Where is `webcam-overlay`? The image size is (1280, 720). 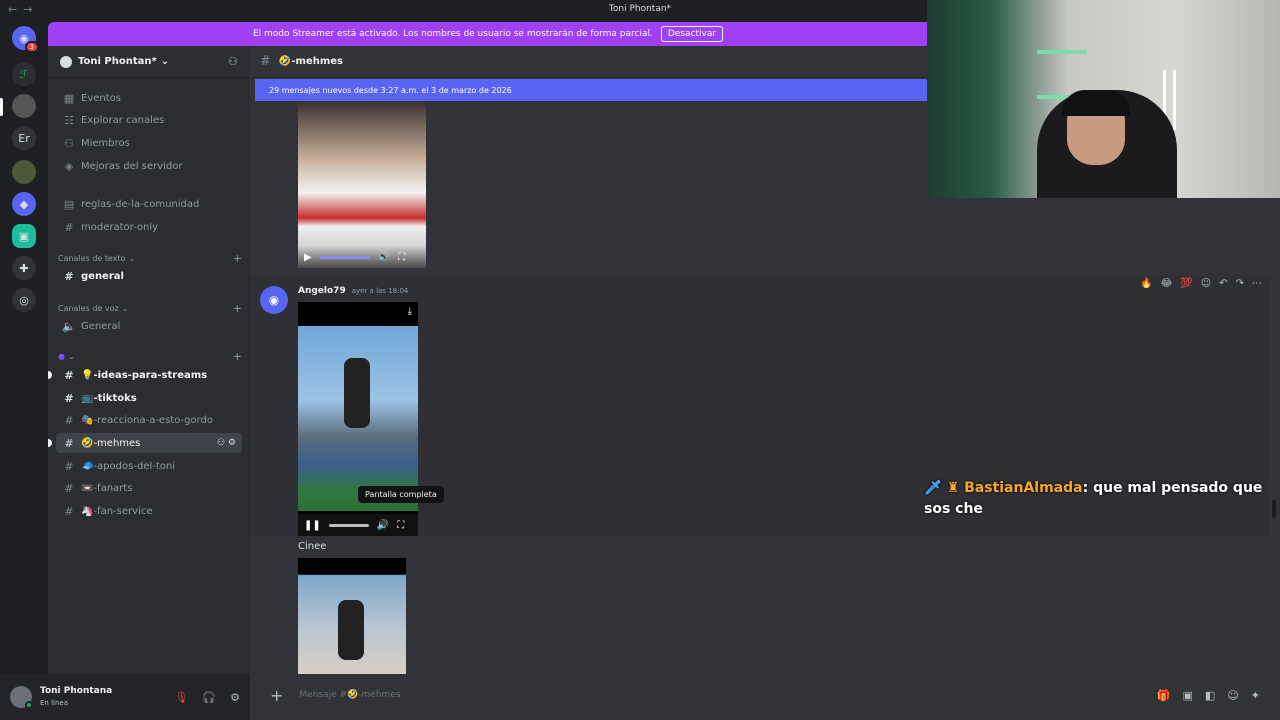
webcam-overlay is located at coordinates (1103, 99).